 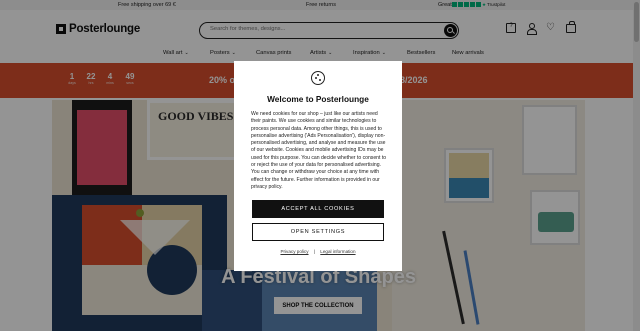 What do you see at coordinates (318, 78) in the screenshot?
I see `cookie-icon` at bounding box center [318, 78].